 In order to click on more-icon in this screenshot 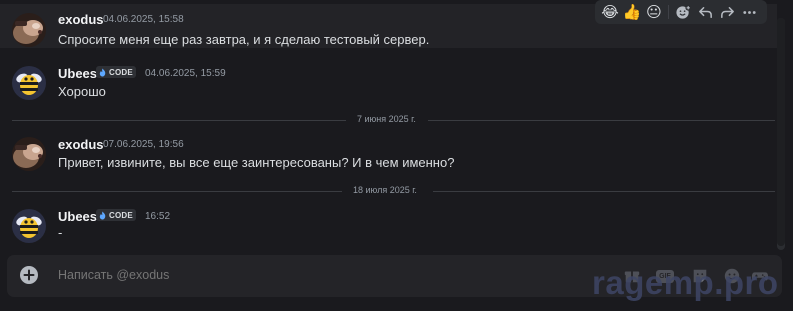, I will do `click(749, 12)`.